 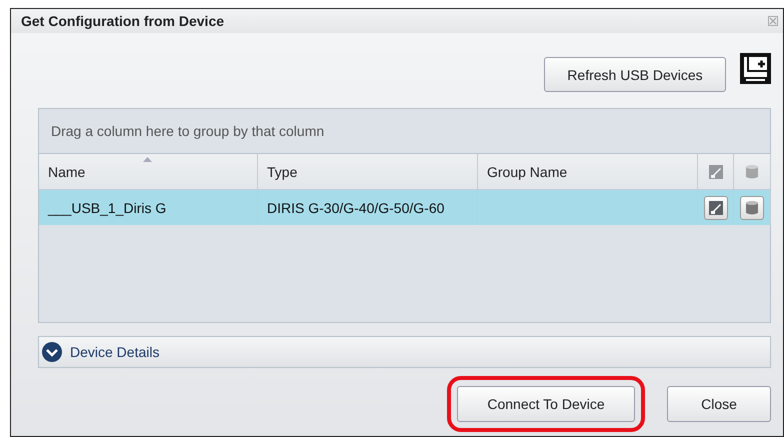 I want to click on storage-button, so click(x=752, y=208).